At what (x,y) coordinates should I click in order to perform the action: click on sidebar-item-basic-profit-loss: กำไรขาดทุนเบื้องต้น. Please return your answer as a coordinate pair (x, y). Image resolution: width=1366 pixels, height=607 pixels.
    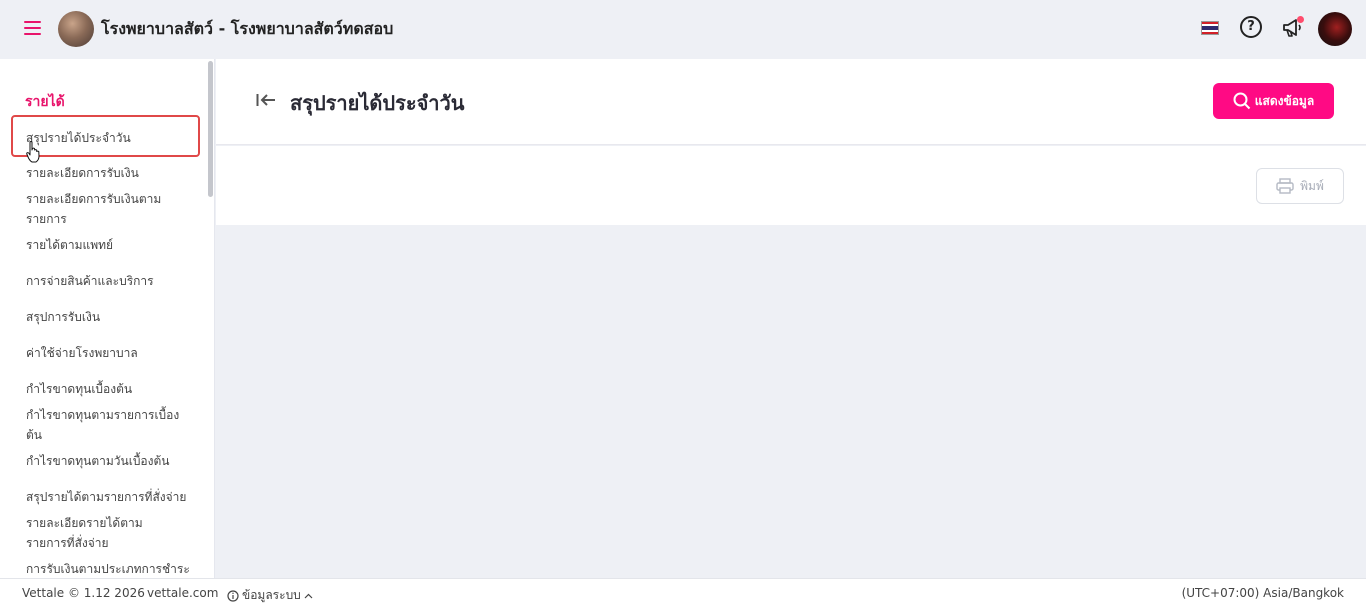
    Looking at the image, I should click on (111, 389).